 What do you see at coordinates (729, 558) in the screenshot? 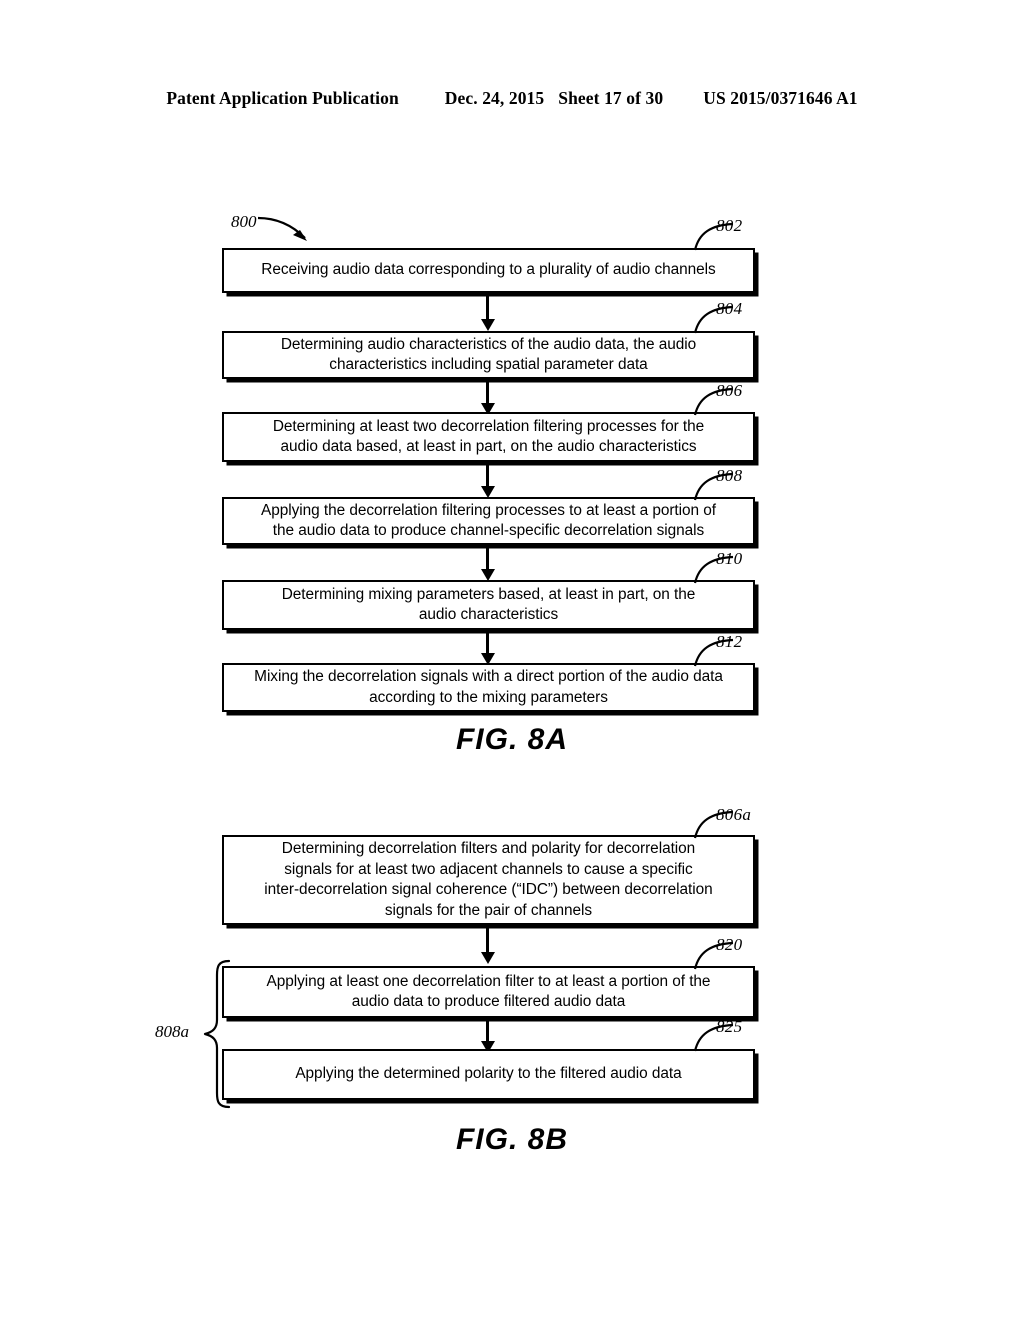
I see `ref-numeral-810: 810` at bounding box center [729, 558].